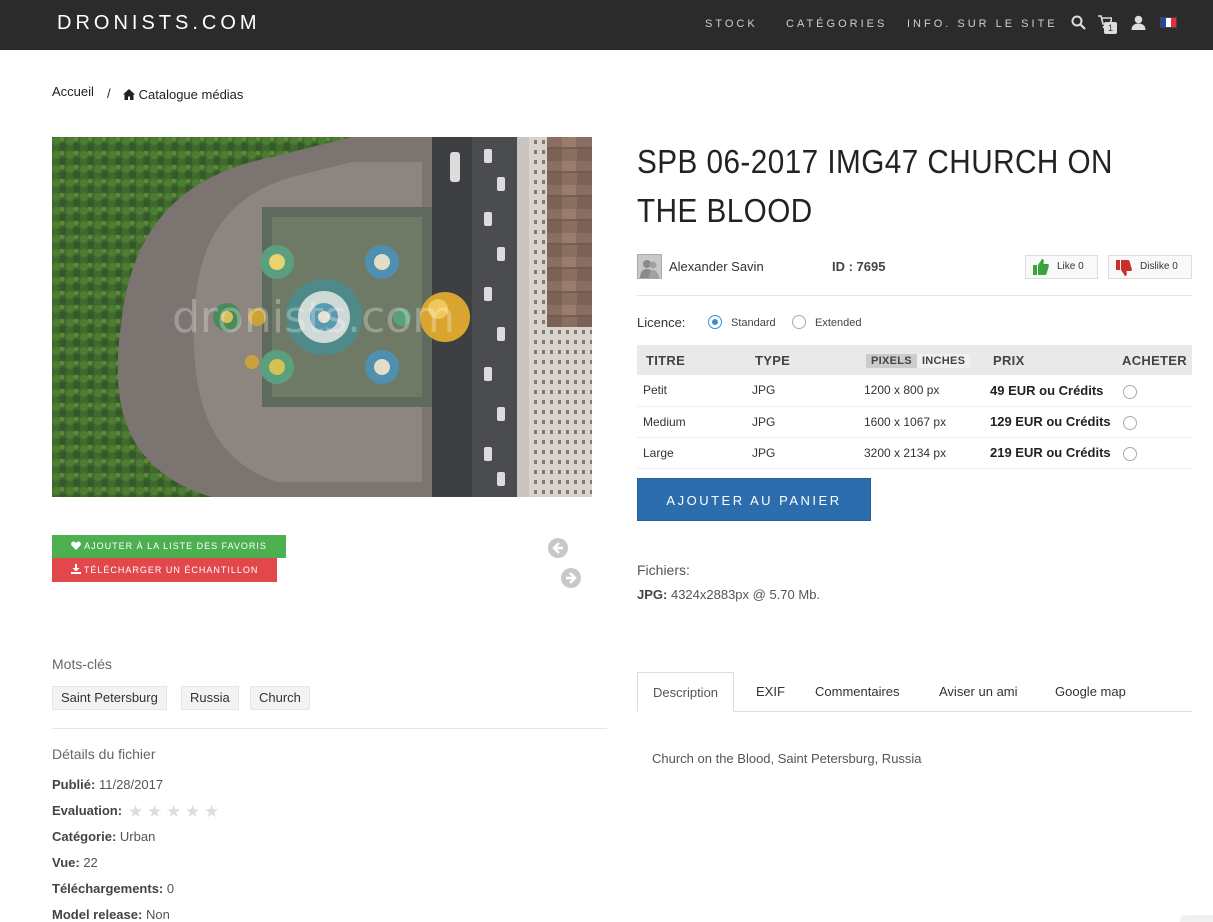 This screenshot has width=1213, height=922. I want to click on tab-tell-a-friend: Aviser un ami, so click(978, 692).